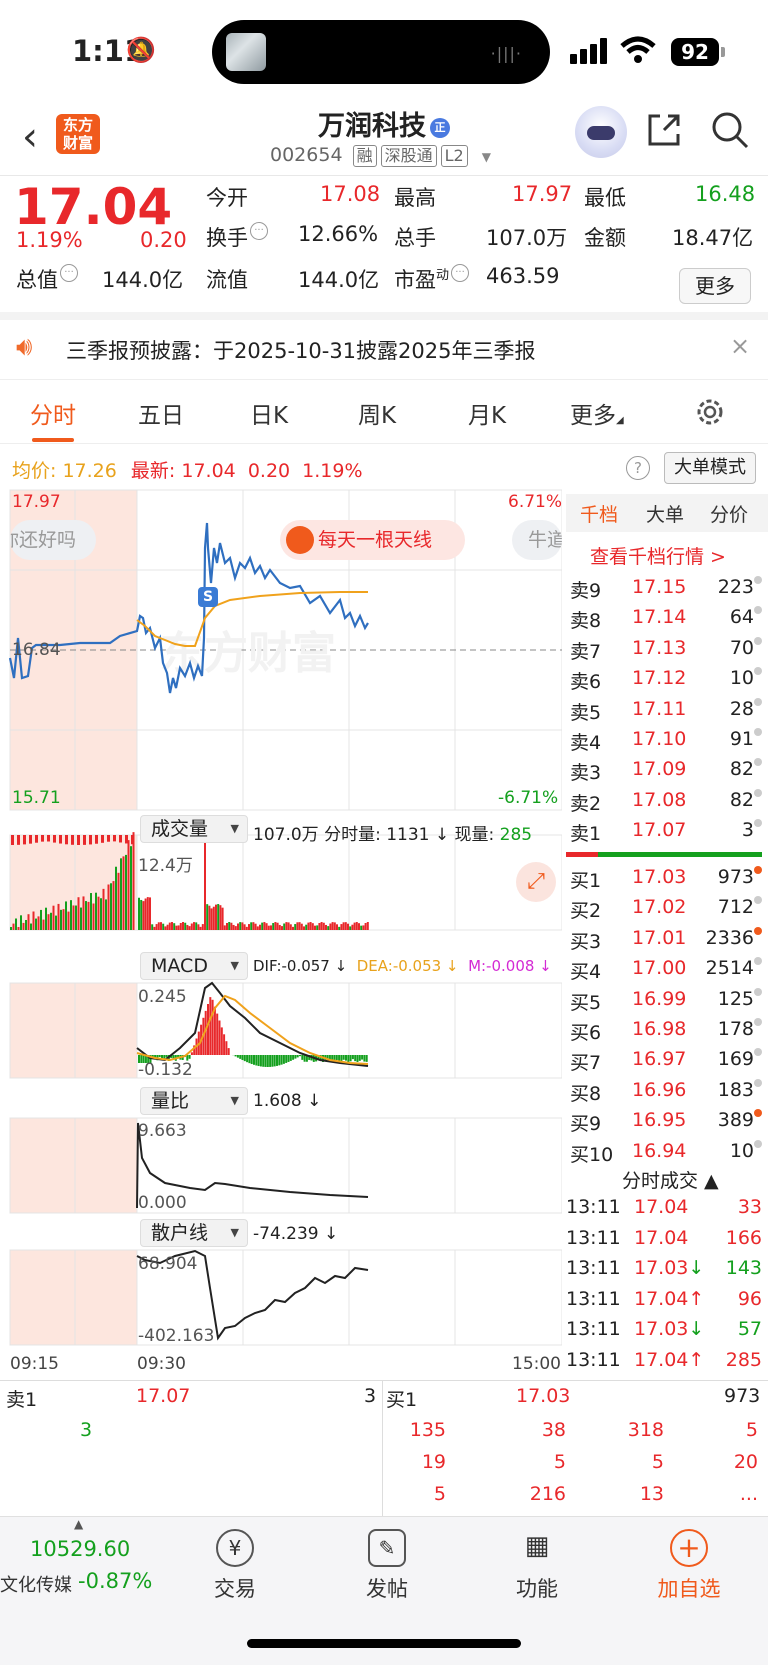 The height and width of the screenshot is (1665, 768). Describe the element at coordinates (729, 513) in the screenshot. I see `tab-price-dist: 分价` at that location.